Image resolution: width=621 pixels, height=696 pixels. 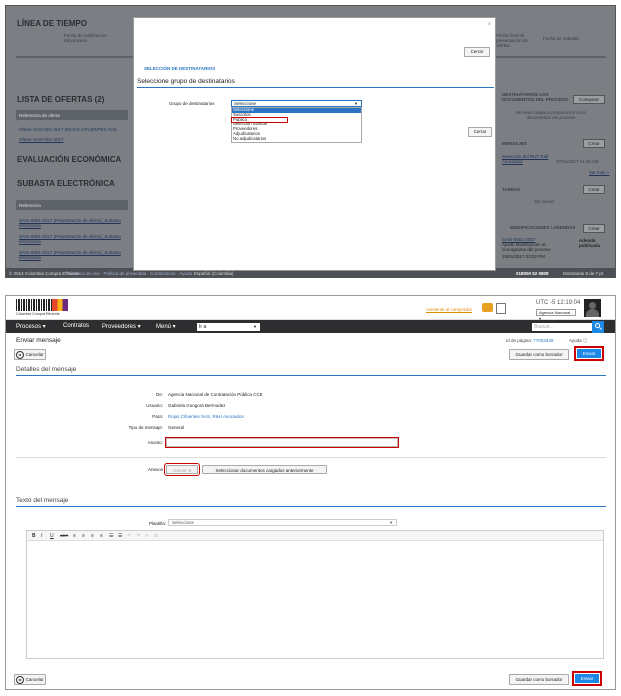 What do you see at coordinates (558, 303) in the screenshot?
I see `timezone-clock: UTC -5 12:19:04` at bounding box center [558, 303].